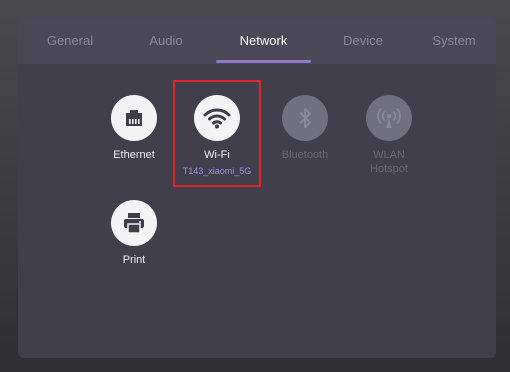 This screenshot has height=372, width=510. Describe the element at coordinates (454, 41) in the screenshot. I see `tab-system: System` at that location.